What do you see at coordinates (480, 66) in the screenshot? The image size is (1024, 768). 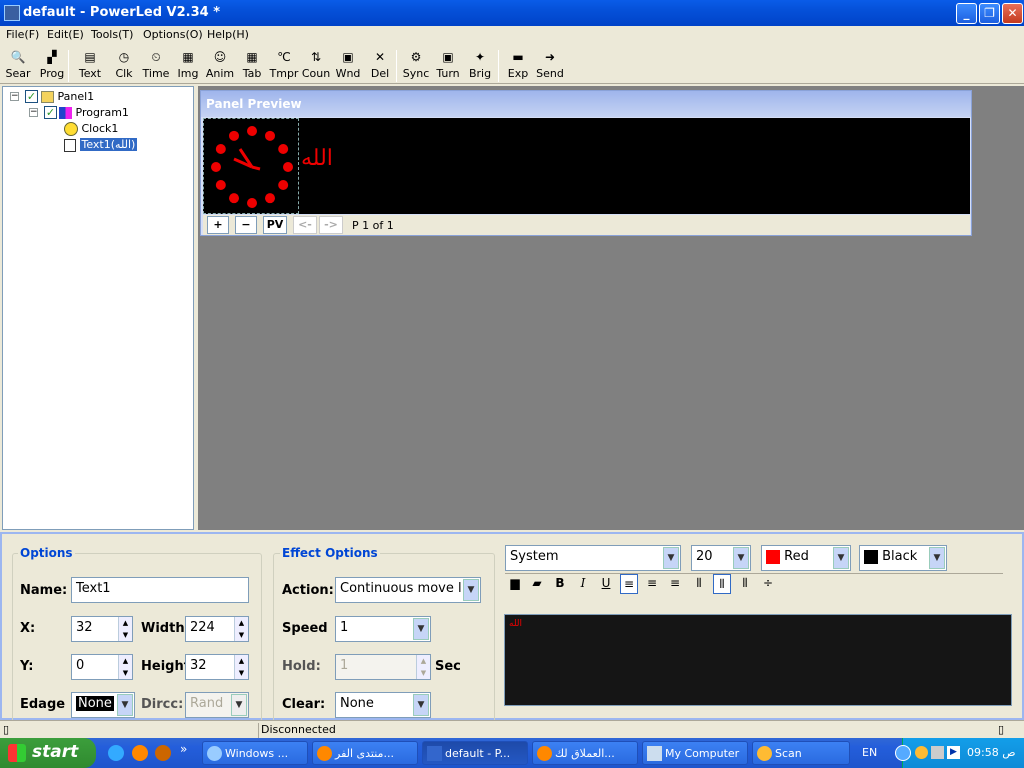 I see `toolbar-brig-button: ✦ Brig` at bounding box center [480, 66].